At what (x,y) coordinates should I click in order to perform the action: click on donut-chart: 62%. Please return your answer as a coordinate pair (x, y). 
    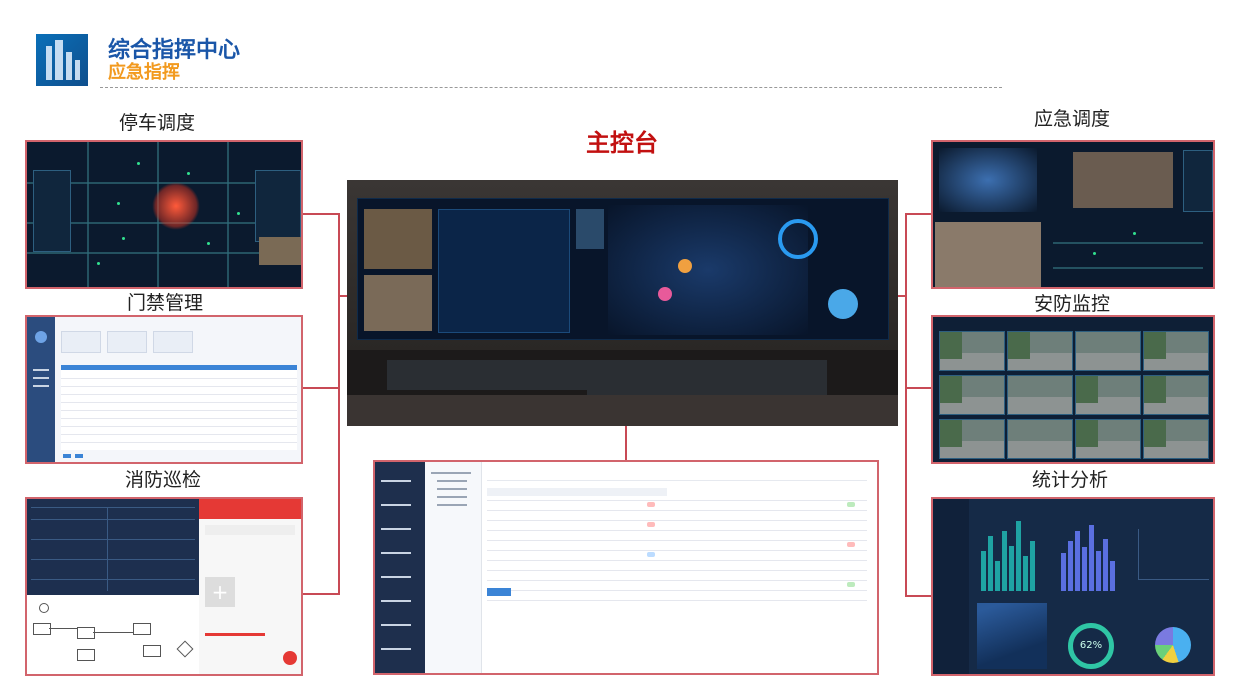
    Looking at the image, I should click on (1091, 646).